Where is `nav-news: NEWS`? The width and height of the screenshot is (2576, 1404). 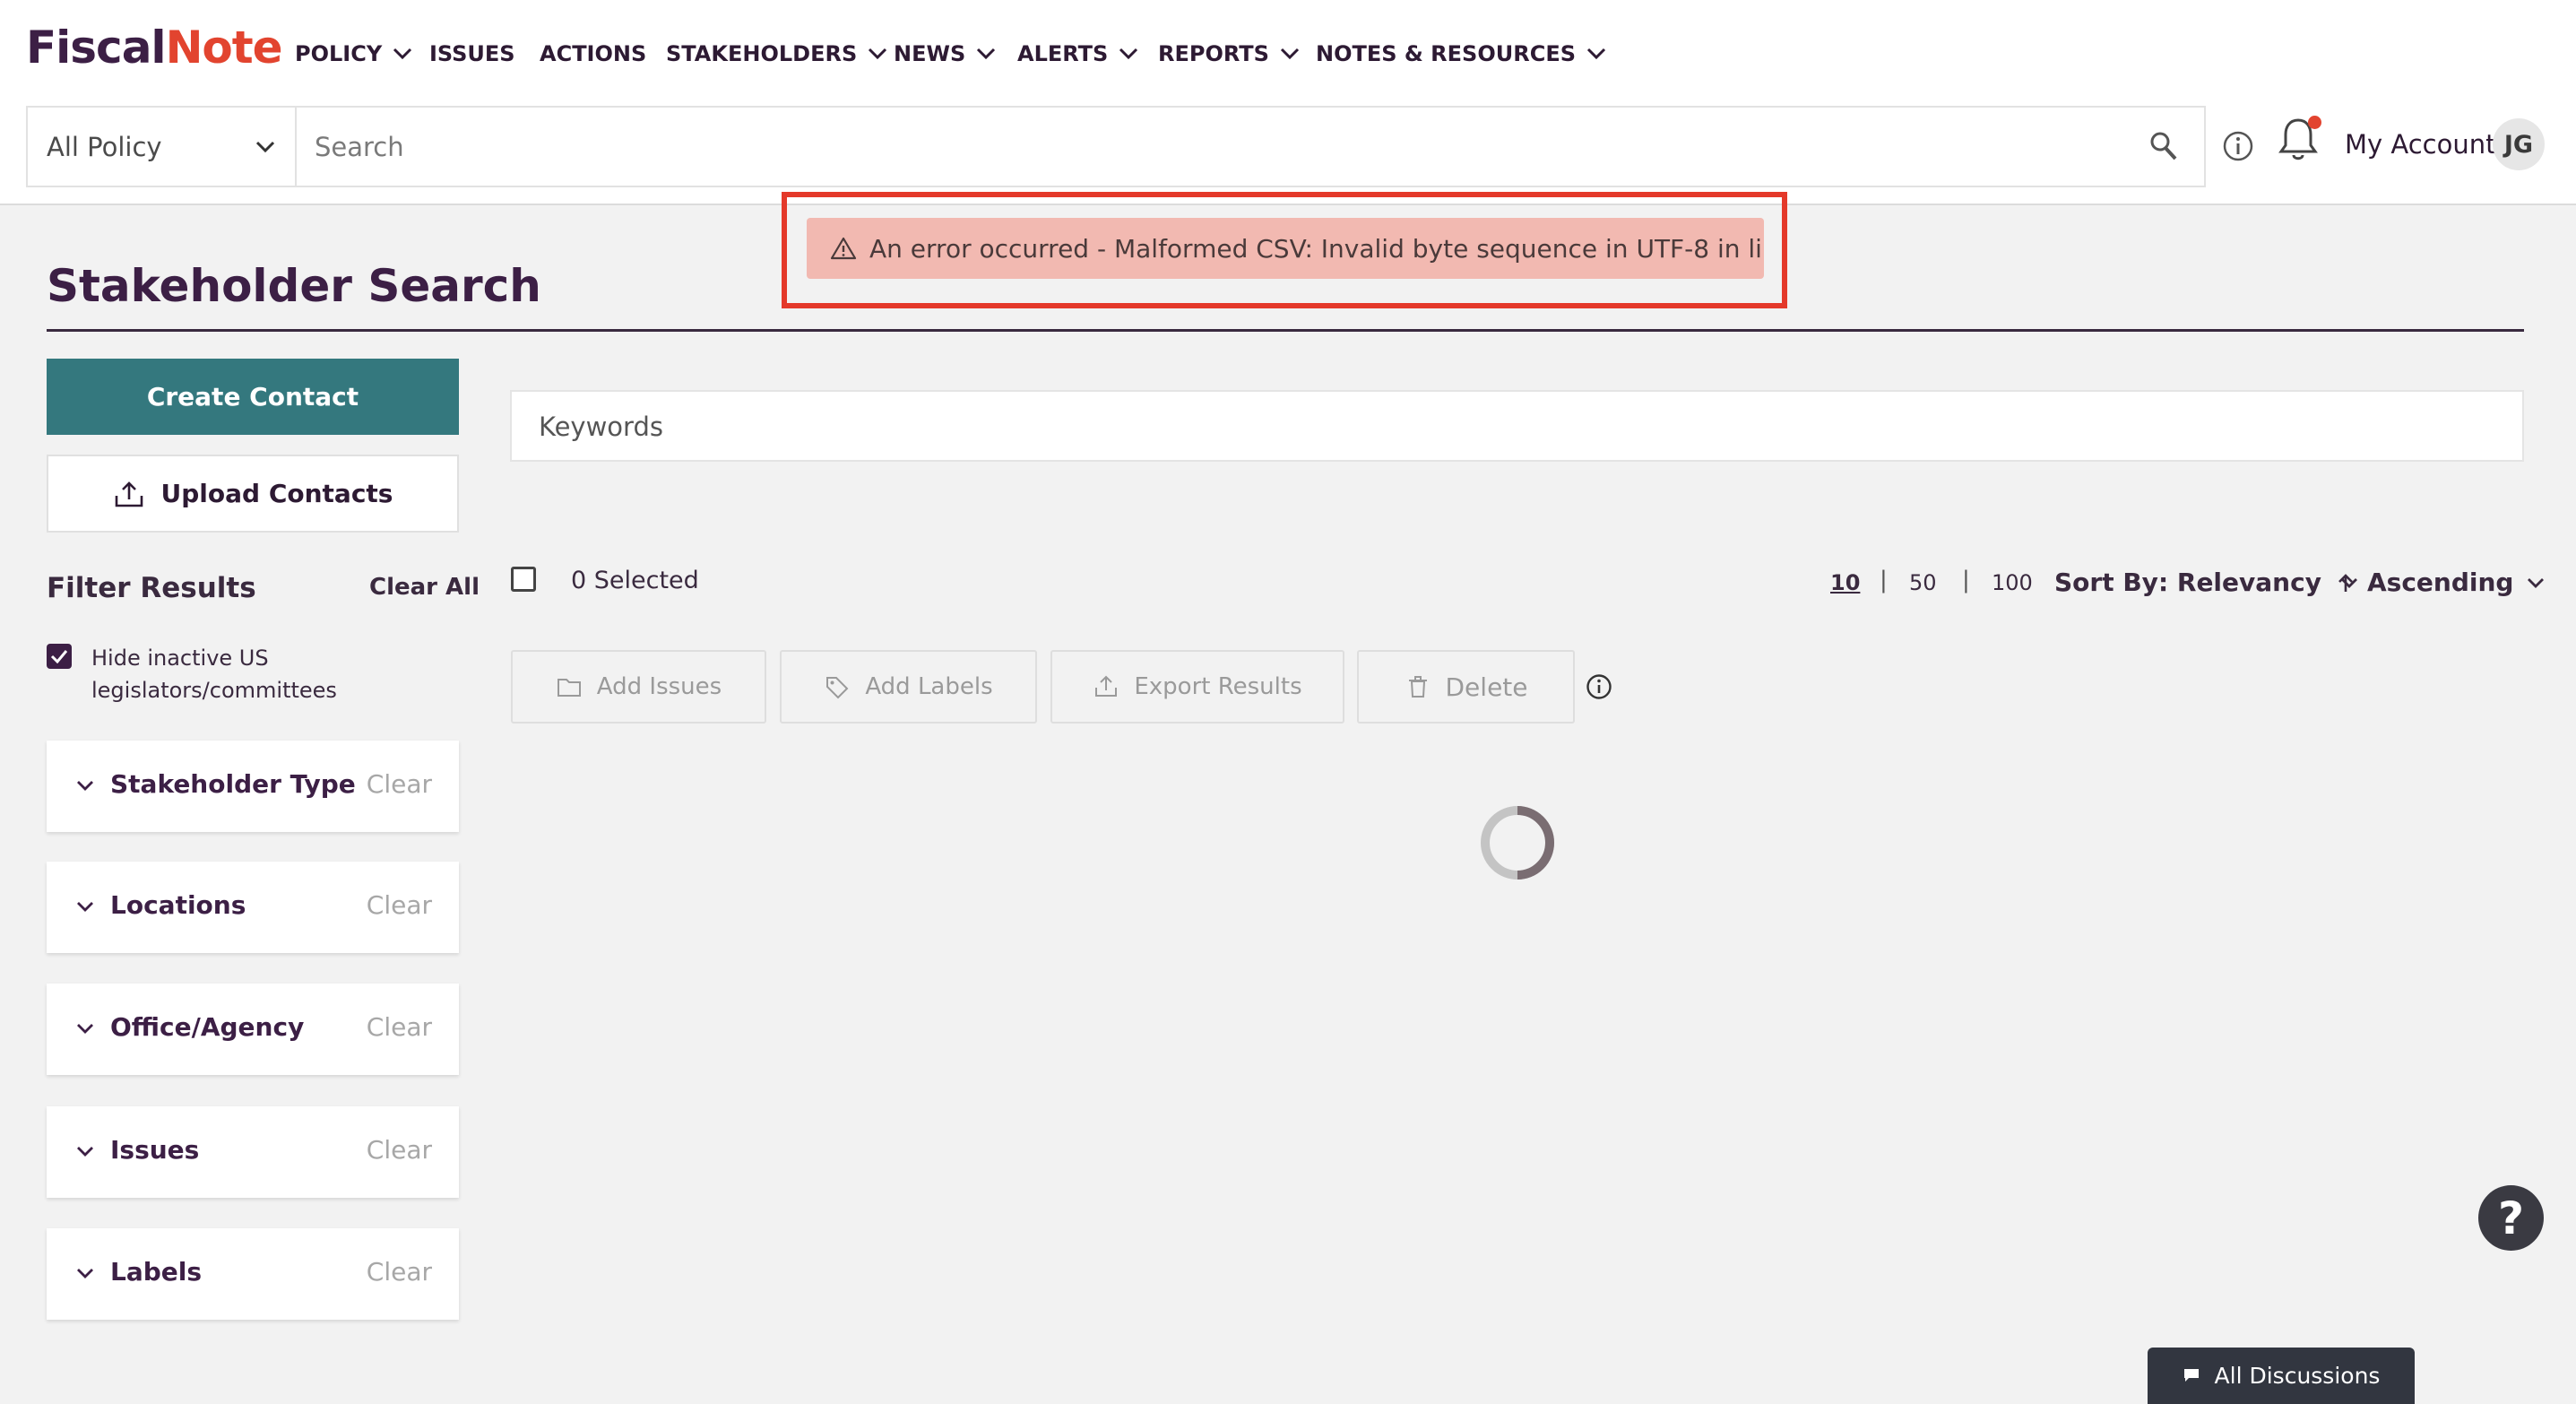
nav-news: NEWS is located at coordinates (945, 54).